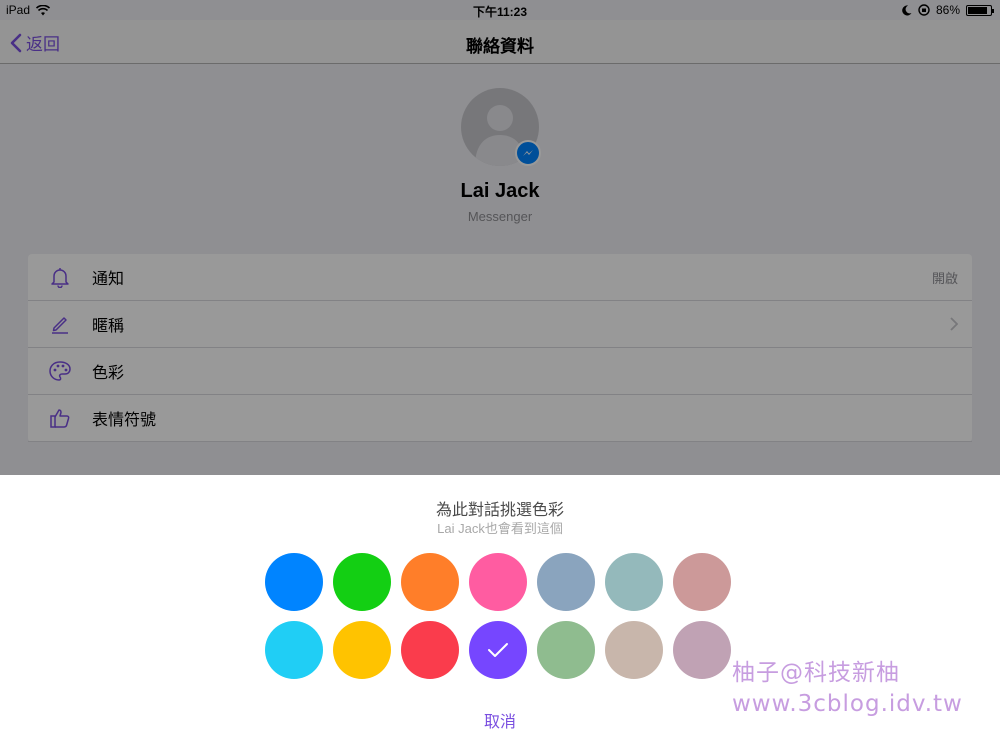 The image size is (1000, 750). What do you see at coordinates (816, 673) in the screenshot?
I see `watermark-line-1: 柚子@科技新柚` at bounding box center [816, 673].